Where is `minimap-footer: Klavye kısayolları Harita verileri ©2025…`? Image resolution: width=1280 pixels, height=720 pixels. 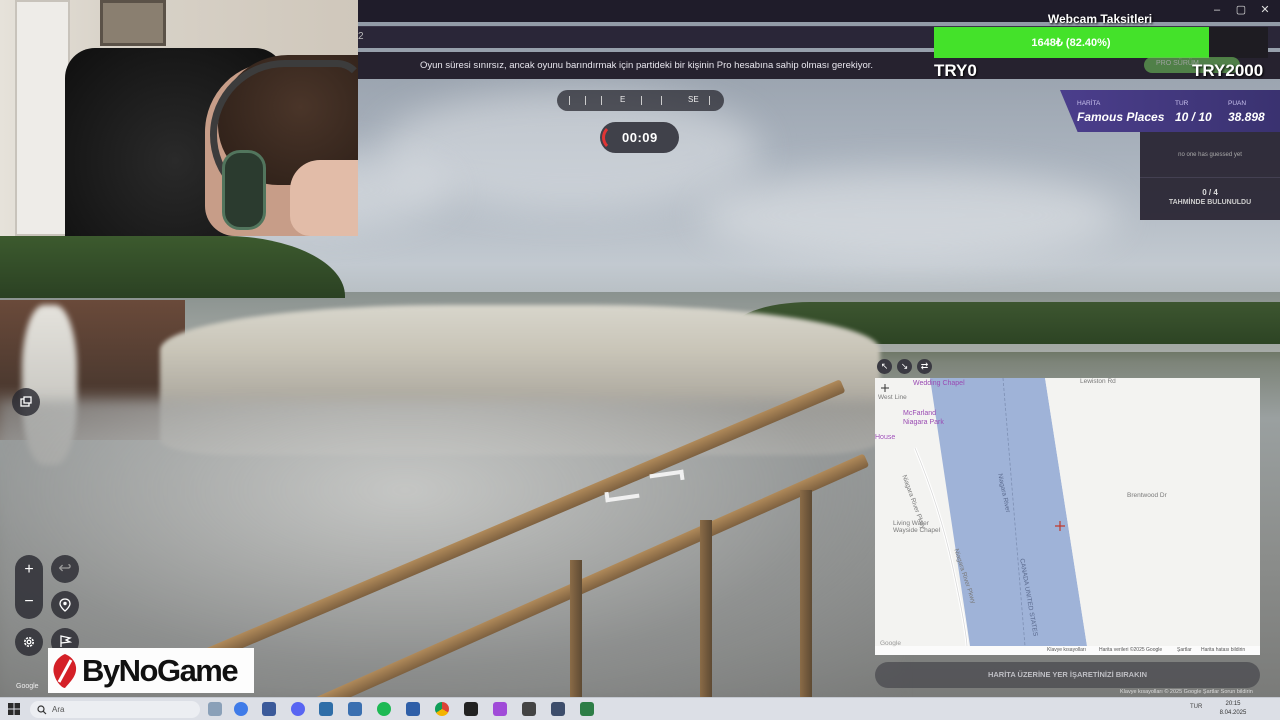 minimap-footer: Klavye kısayolları Harita verileri ©2025… is located at coordinates (1067, 650).